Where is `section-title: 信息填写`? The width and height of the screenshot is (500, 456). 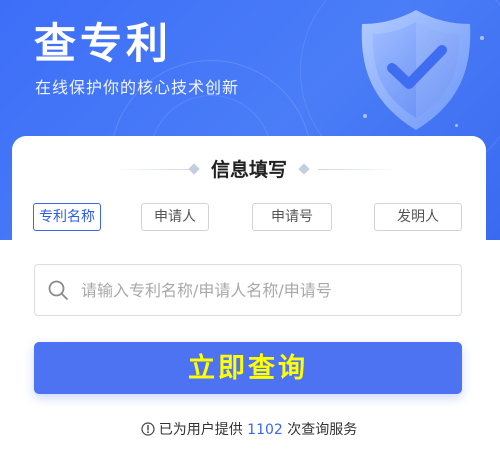 section-title: 信息填写 is located at coordinates (248, 170).